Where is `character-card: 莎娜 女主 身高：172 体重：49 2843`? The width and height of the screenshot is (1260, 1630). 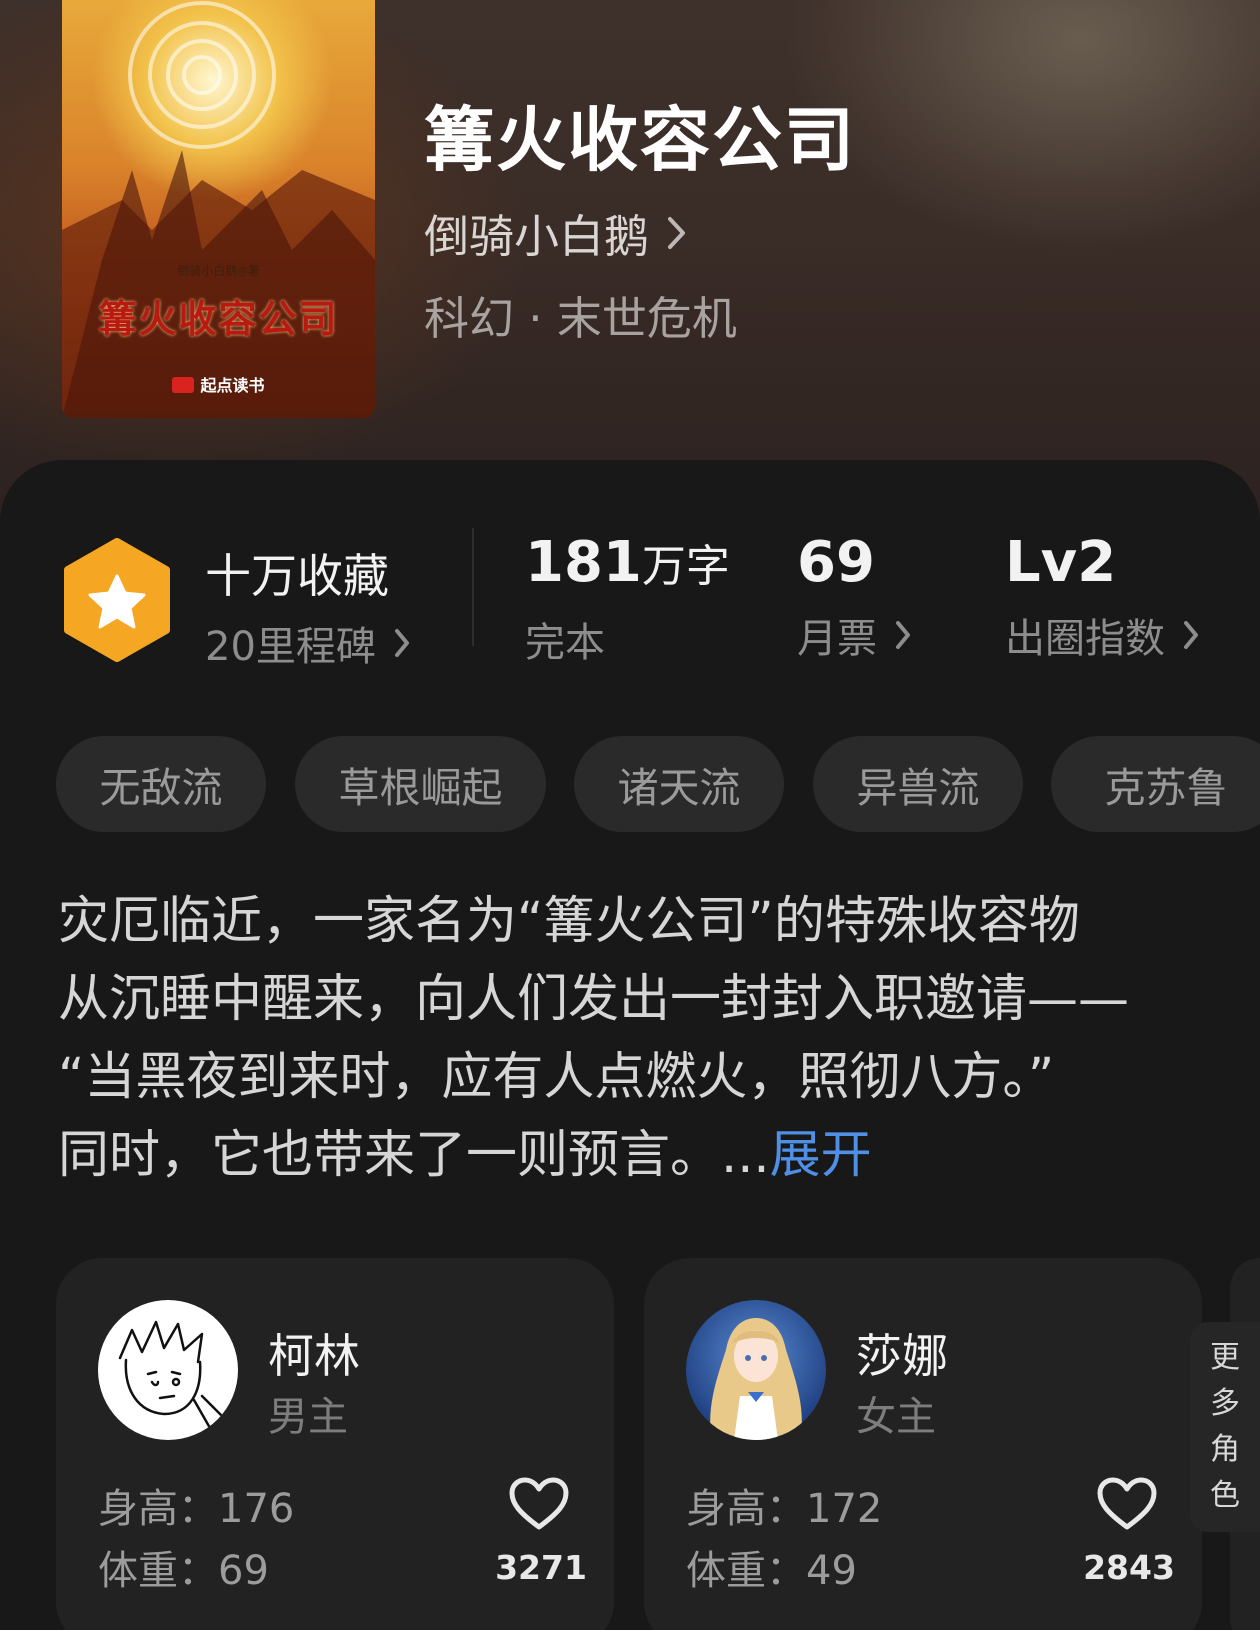
character-card: 莎娜 女主 身高：172 体重：49 2843 is located at coordinates (923, 1444).